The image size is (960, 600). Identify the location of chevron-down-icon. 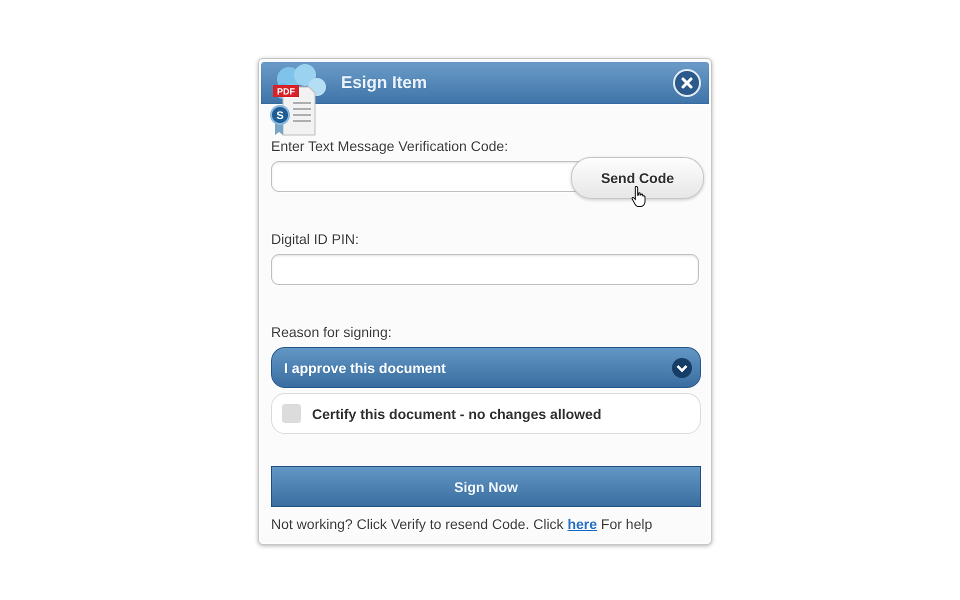
(682, 368).